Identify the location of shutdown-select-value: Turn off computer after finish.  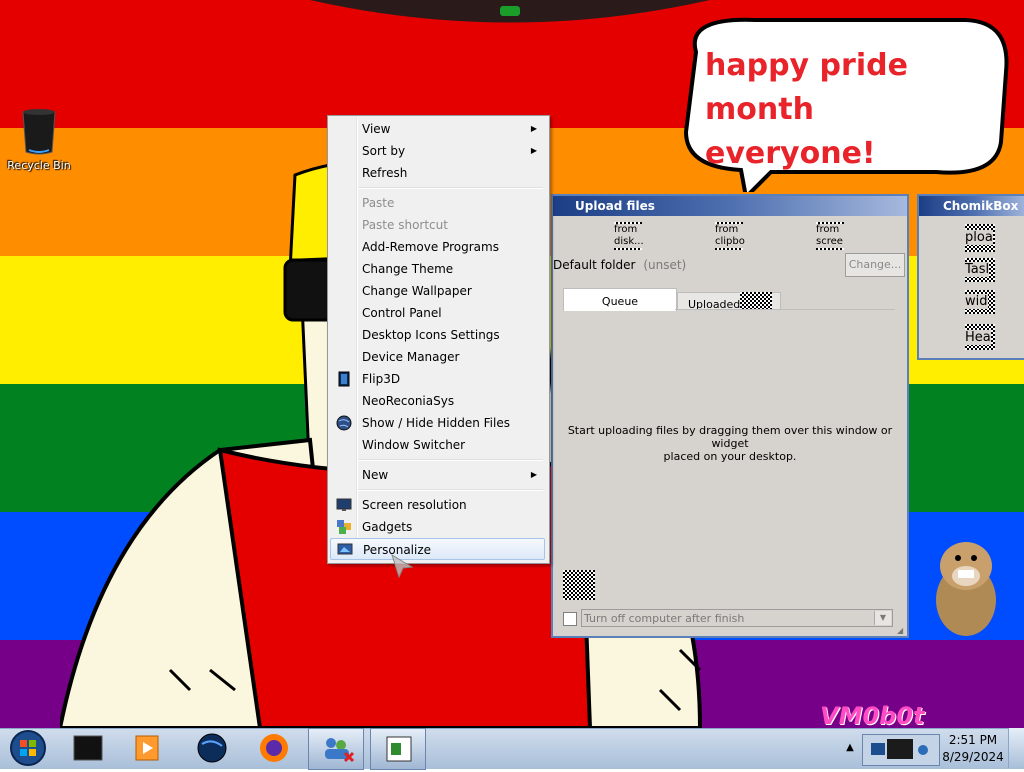
(664, 618).